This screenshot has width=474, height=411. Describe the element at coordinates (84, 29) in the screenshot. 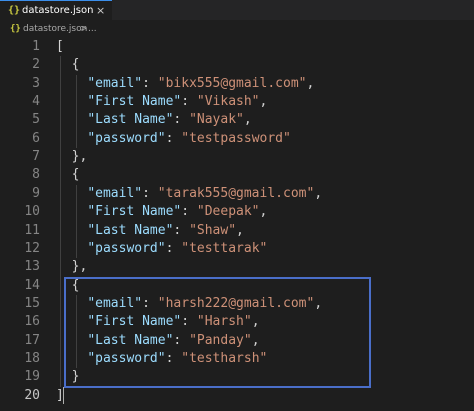

I see `chevron-right-icon: >` at that location.